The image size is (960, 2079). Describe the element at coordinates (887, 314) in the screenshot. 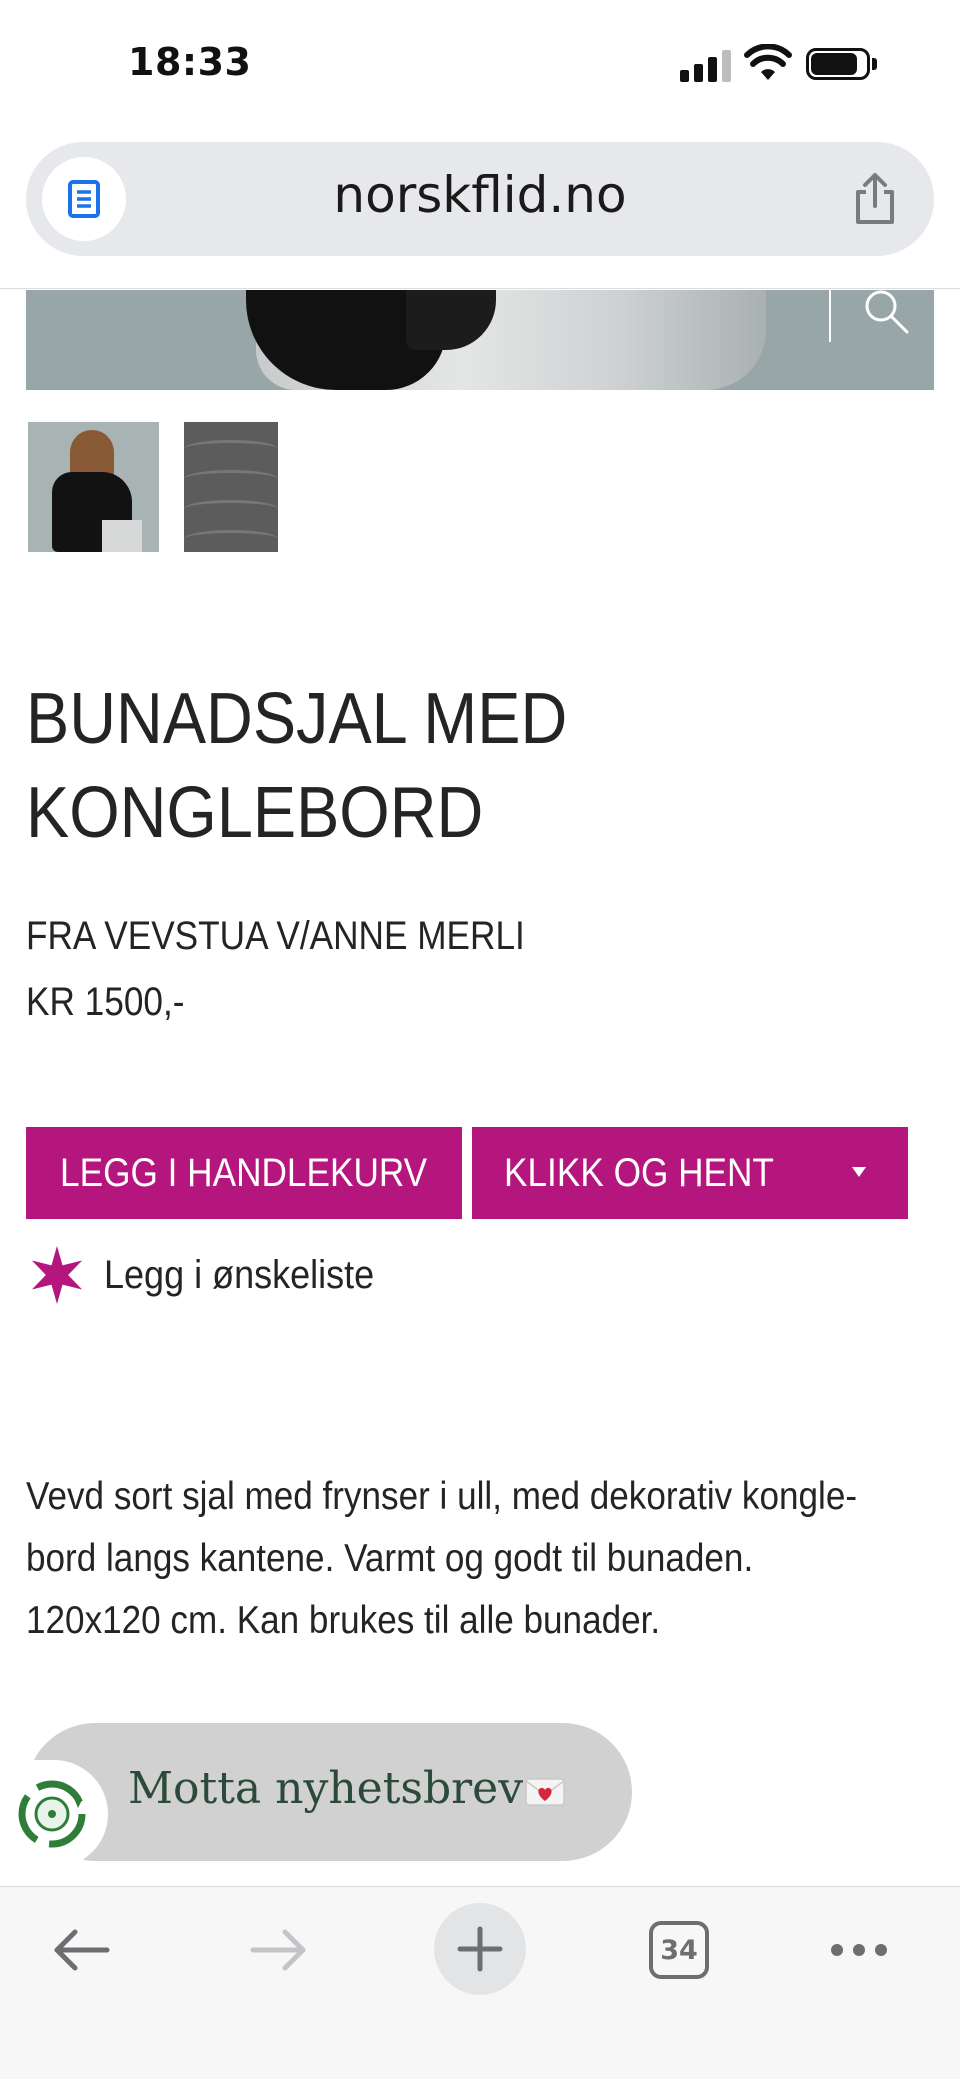

I see `search-icon` at that location.